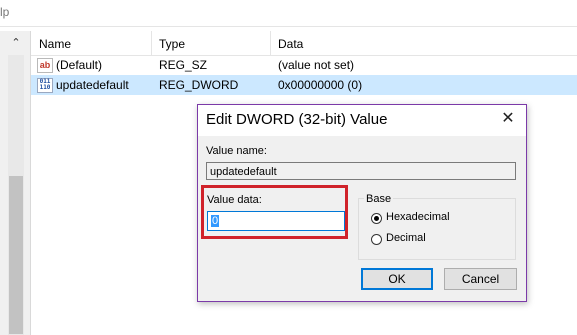  Describe the element at coordinates (45, 65) in the screenshot. I see `string-value-icon: ab` at that location.